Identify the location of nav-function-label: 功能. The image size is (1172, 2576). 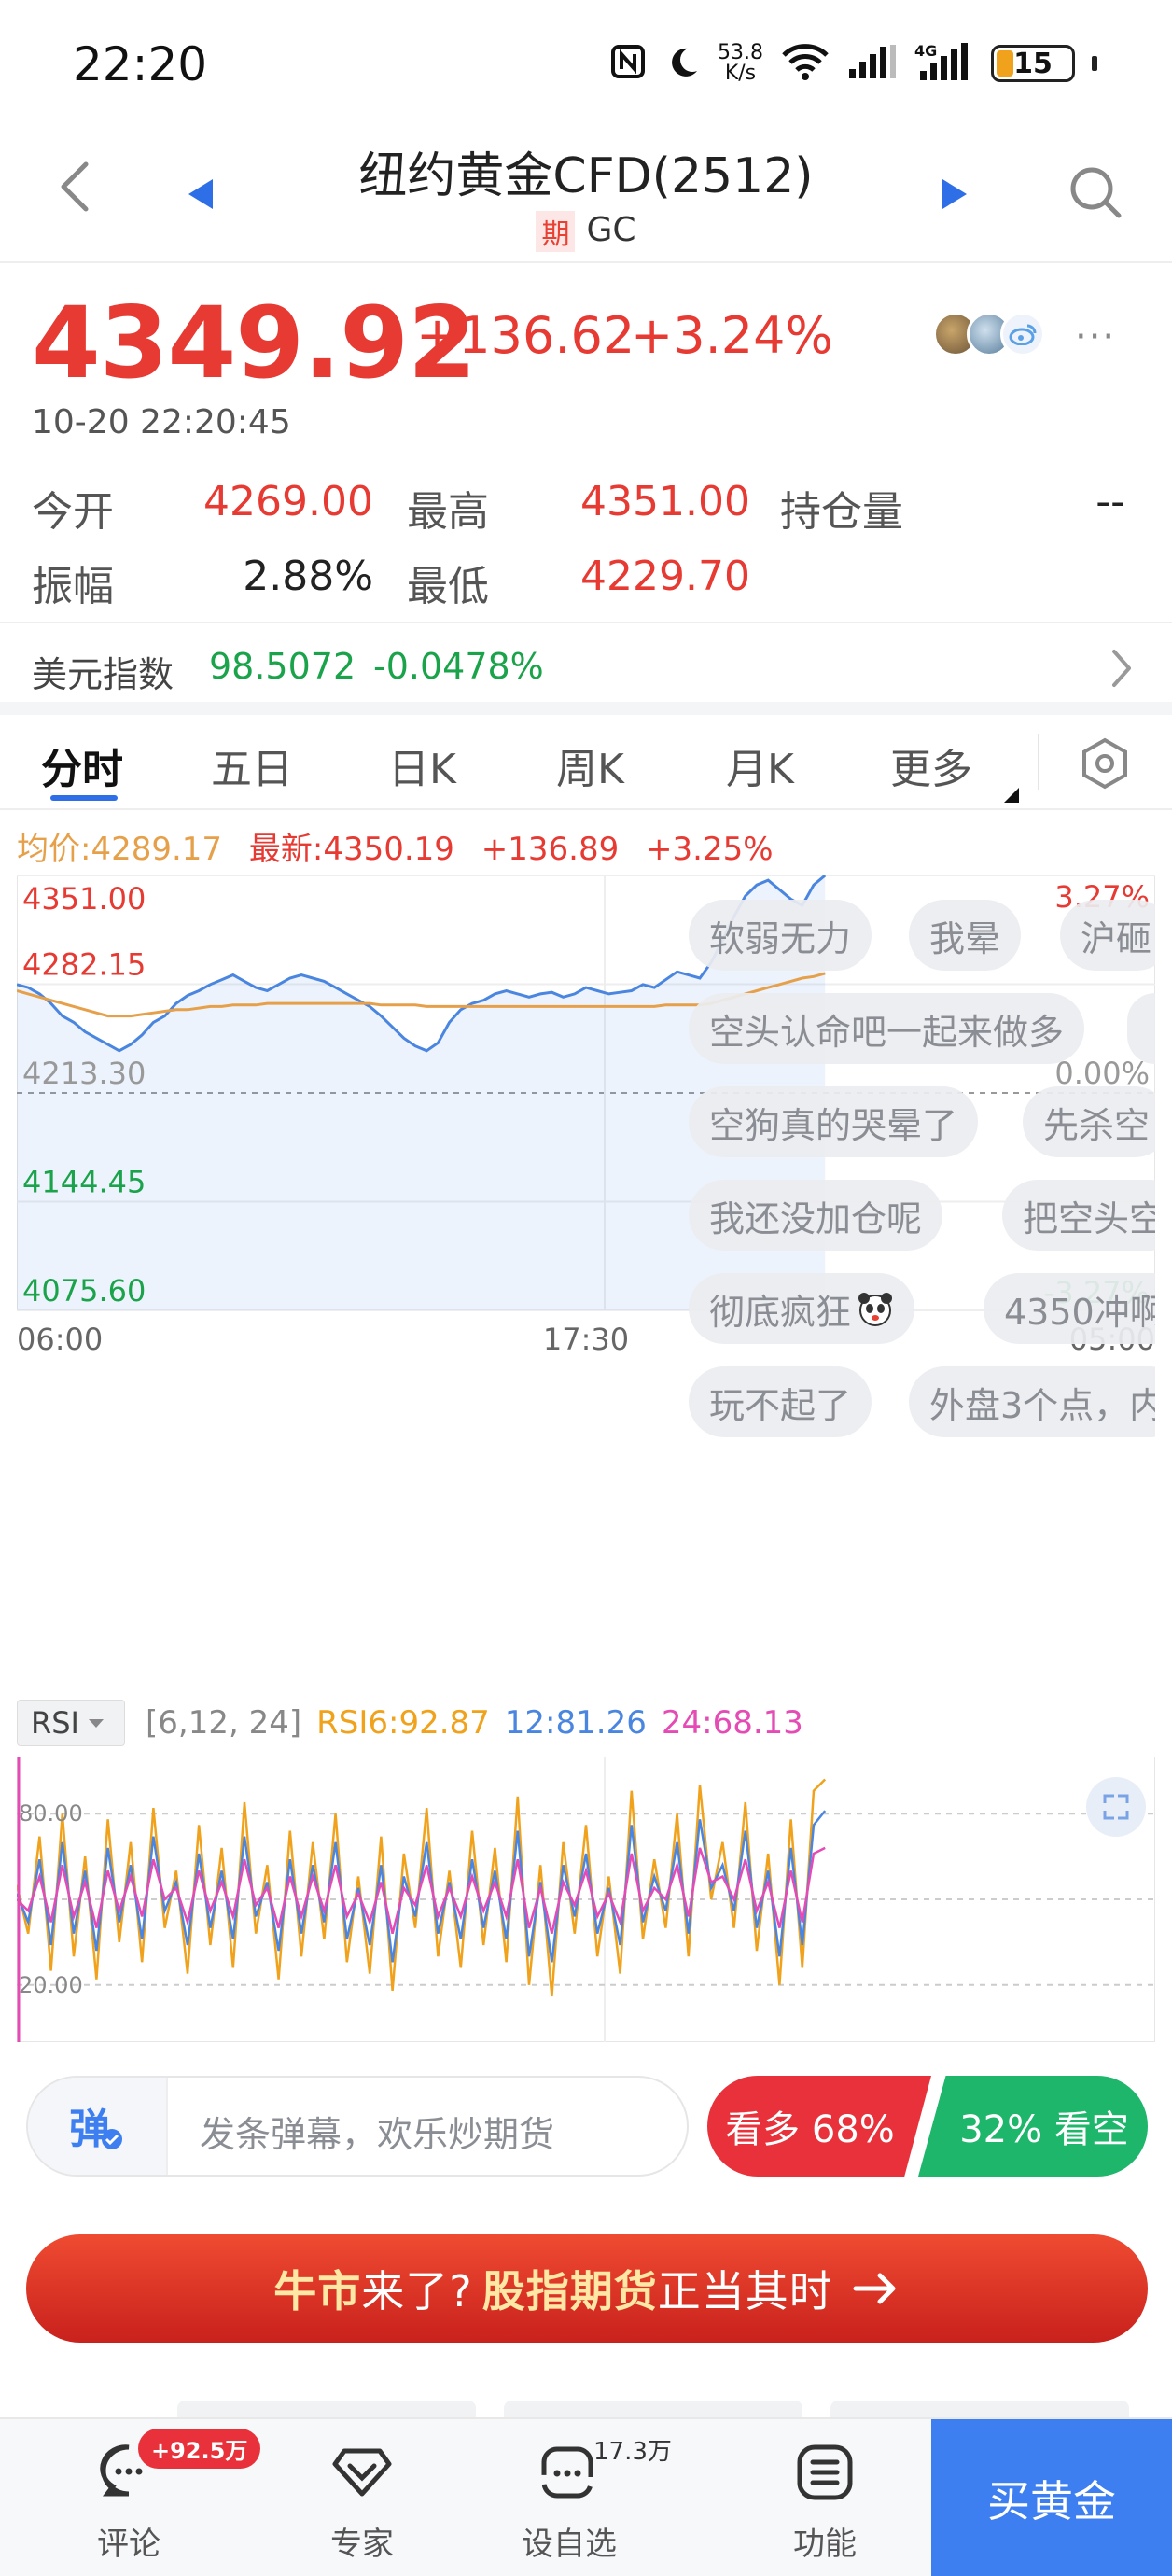
(825, 2544).